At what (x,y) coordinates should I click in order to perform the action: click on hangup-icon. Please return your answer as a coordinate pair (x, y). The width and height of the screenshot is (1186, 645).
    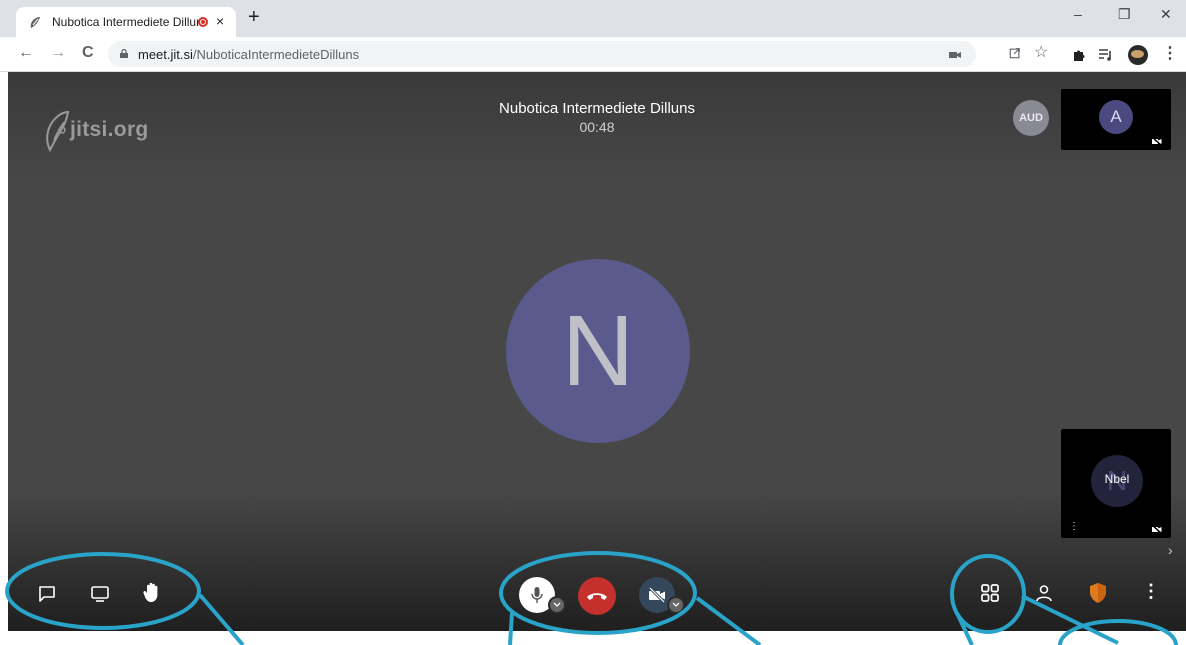
    Looking at the image, I should click on (597, 596).